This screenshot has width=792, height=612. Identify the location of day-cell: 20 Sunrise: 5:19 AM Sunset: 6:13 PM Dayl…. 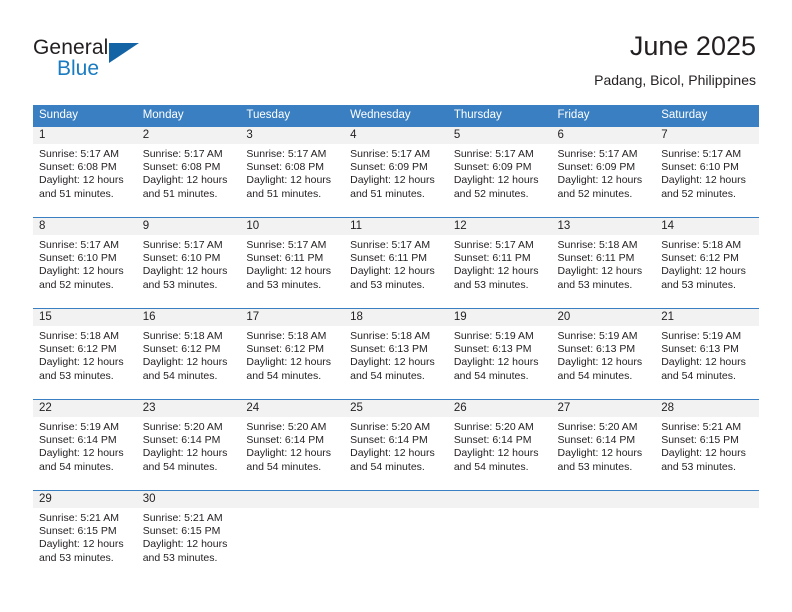
(603, 354).